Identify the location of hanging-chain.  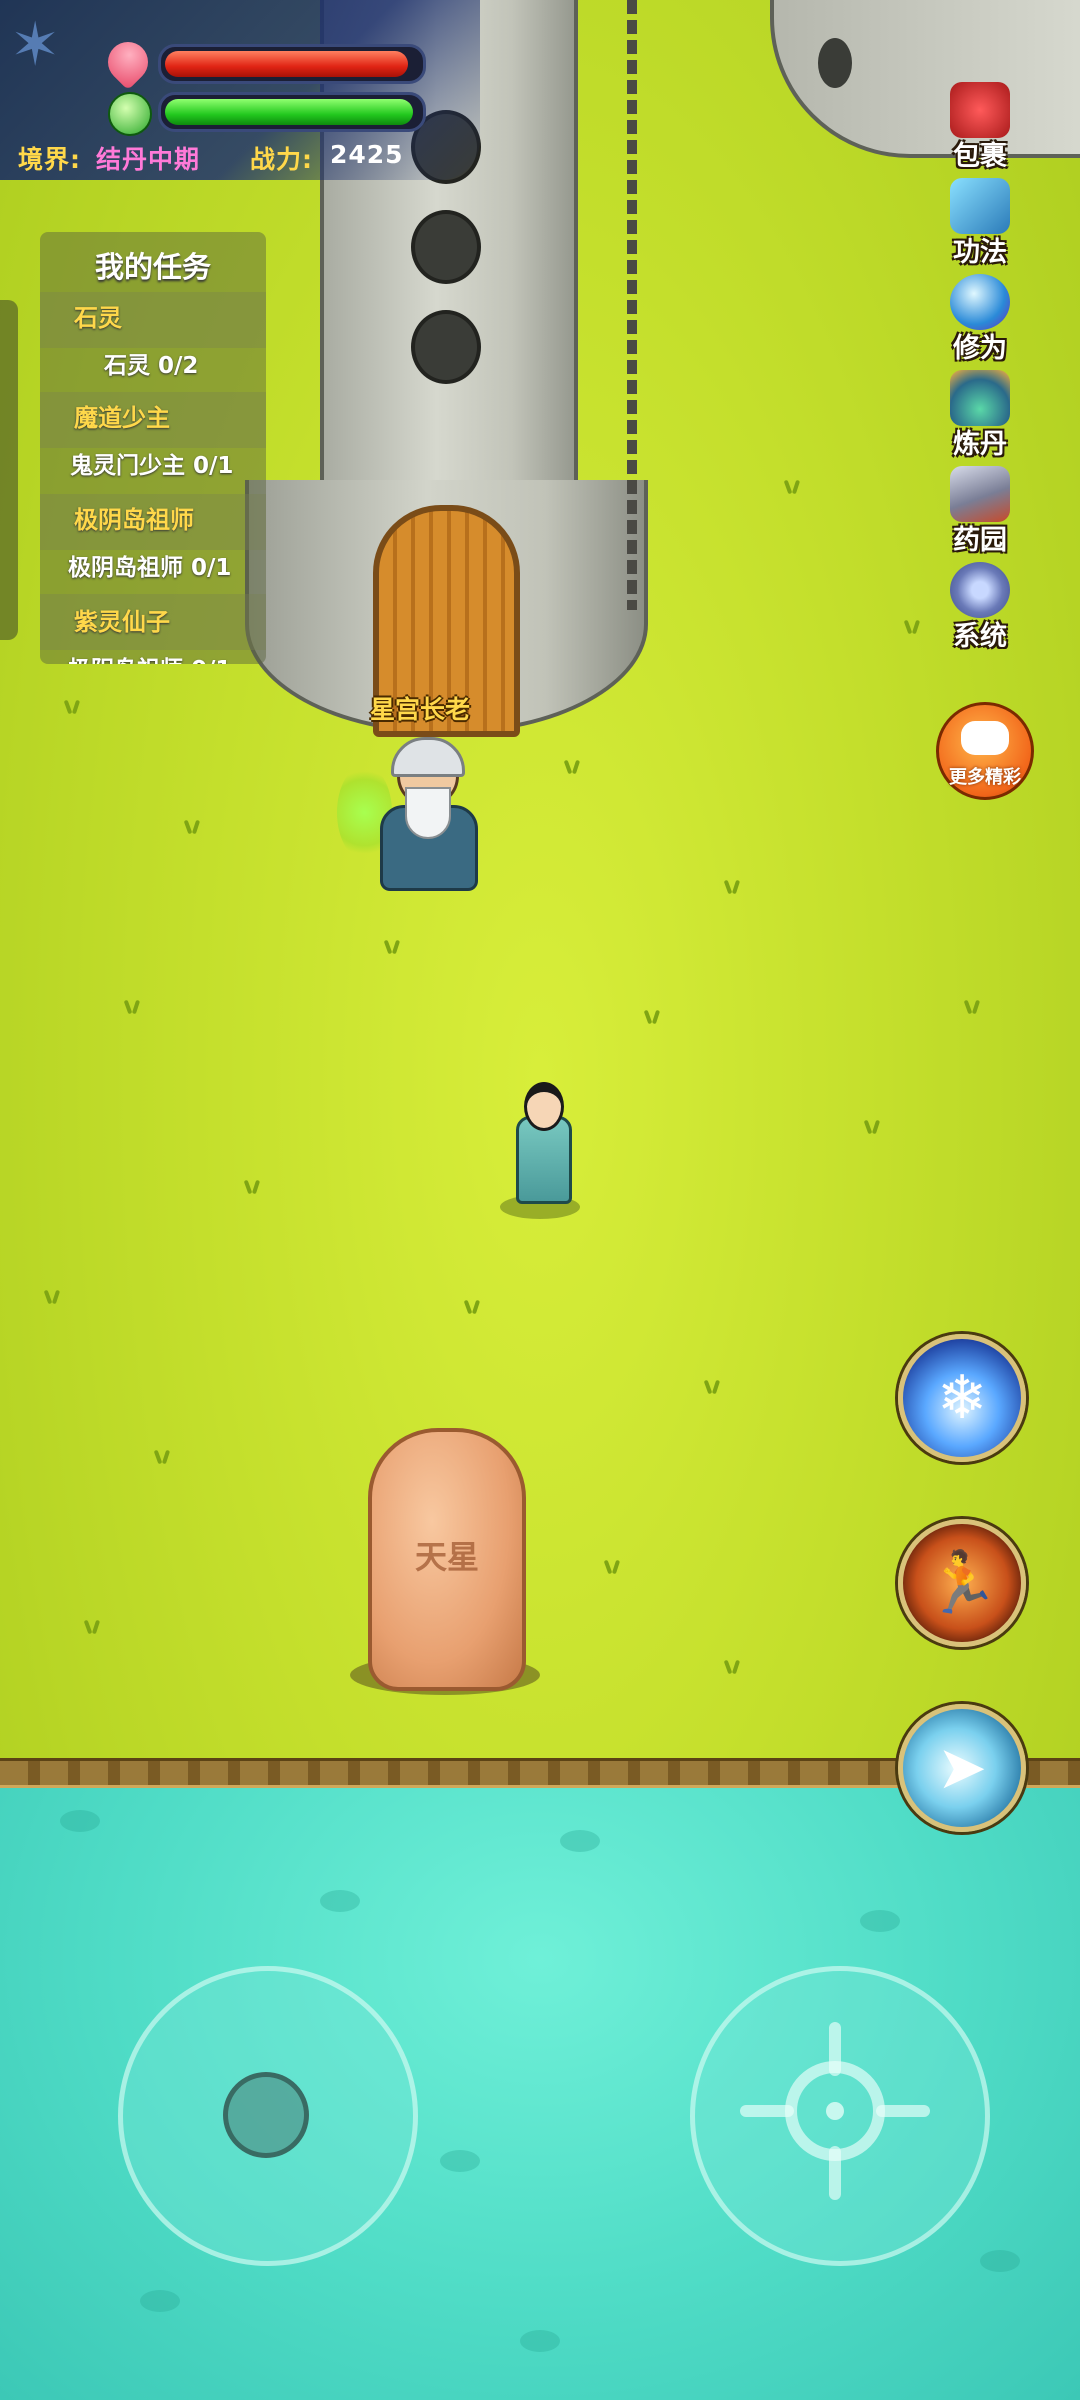
(632, 305).